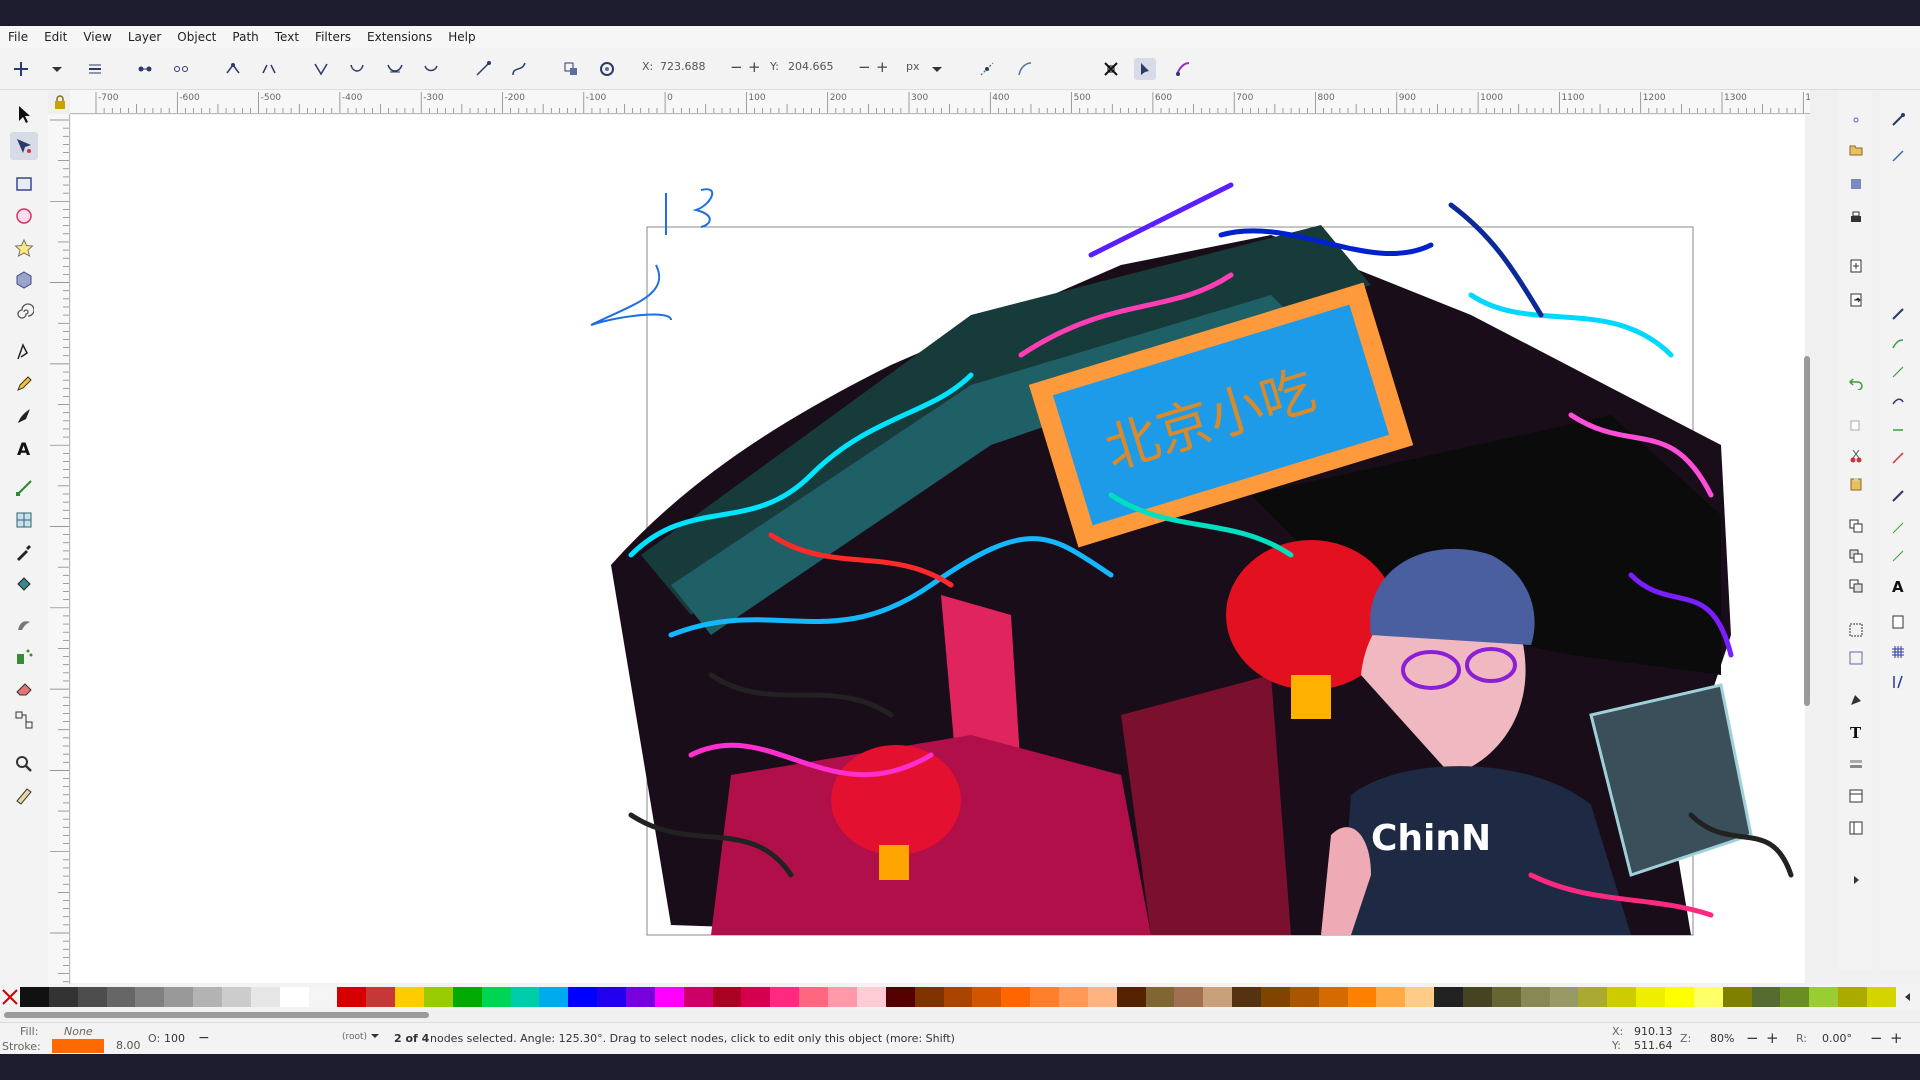  I want to click on smooth-node-icon, so click(357, 69).